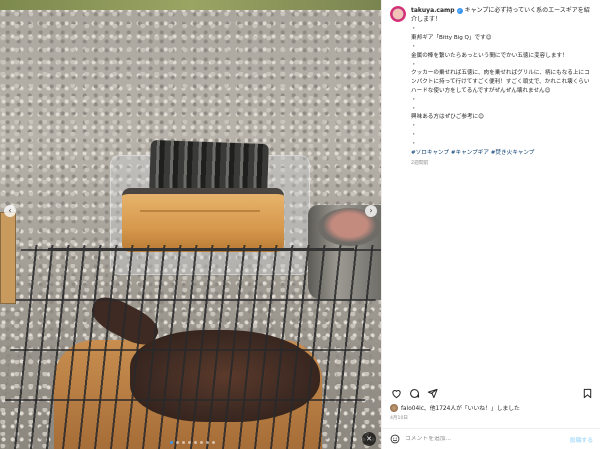 The image size is (600, 449). I want to click on firewood-log, so click(203, 220).